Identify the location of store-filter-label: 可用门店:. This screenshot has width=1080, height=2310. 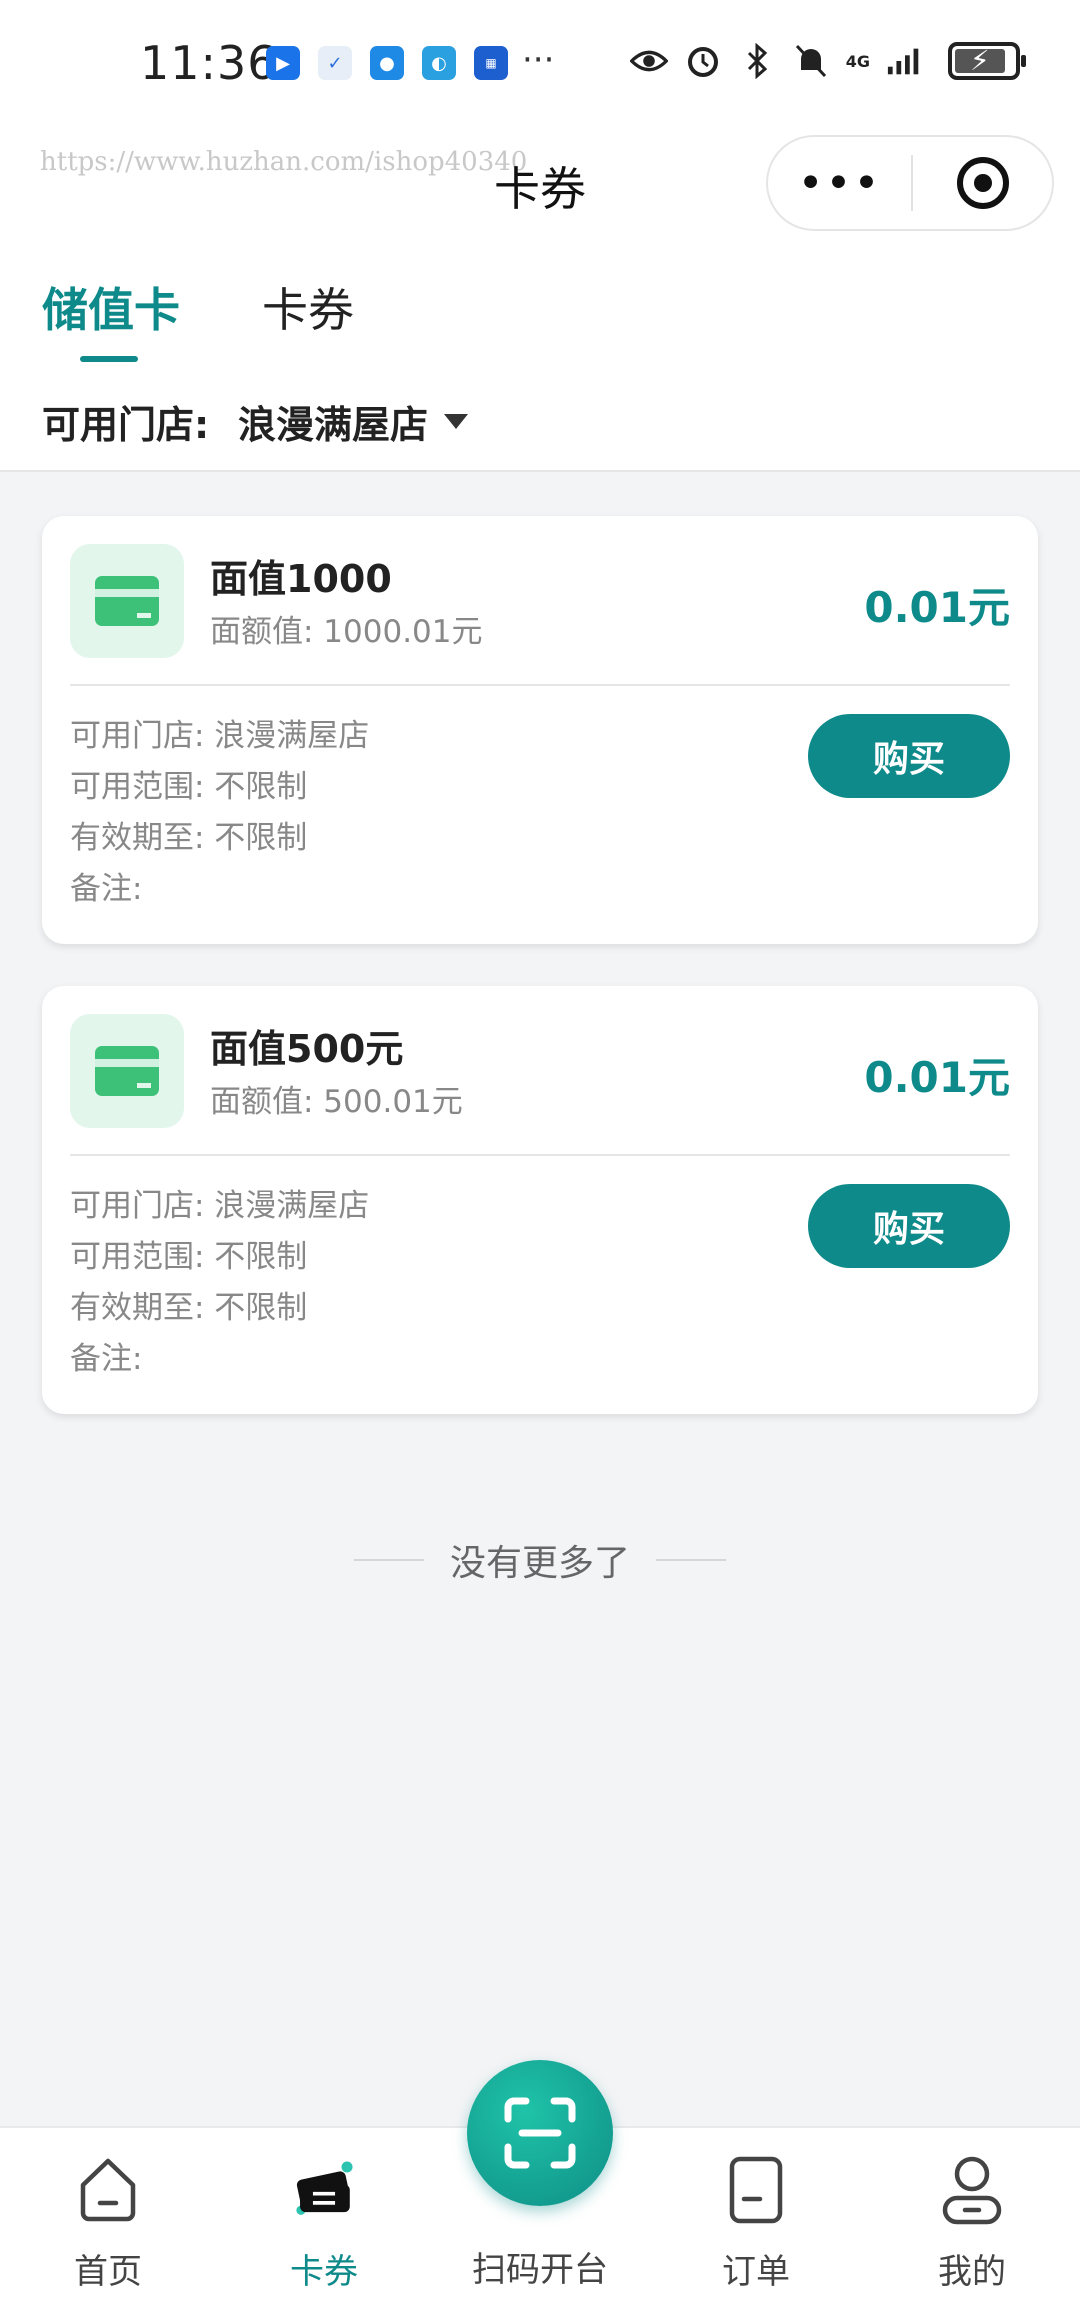
(126, 425).